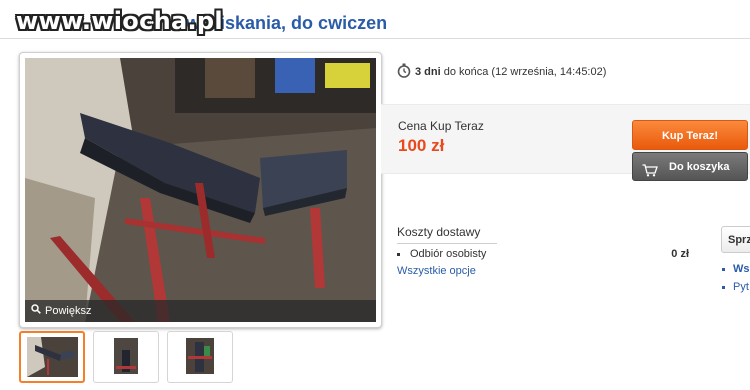  Describe the element at coordinates (525, 72) in the screenshot. I see `timer-end: do końca (12 września, 14:45:02)` at that location.